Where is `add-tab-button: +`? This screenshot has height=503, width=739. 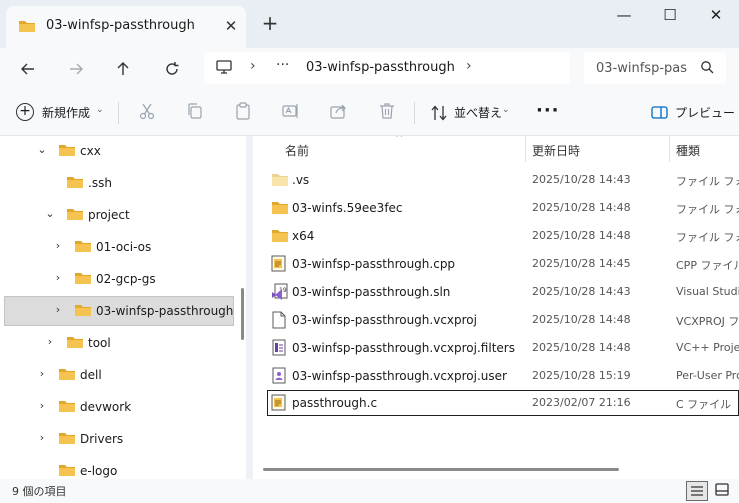
add-tab-button: + is located at coordinates (270, 24).